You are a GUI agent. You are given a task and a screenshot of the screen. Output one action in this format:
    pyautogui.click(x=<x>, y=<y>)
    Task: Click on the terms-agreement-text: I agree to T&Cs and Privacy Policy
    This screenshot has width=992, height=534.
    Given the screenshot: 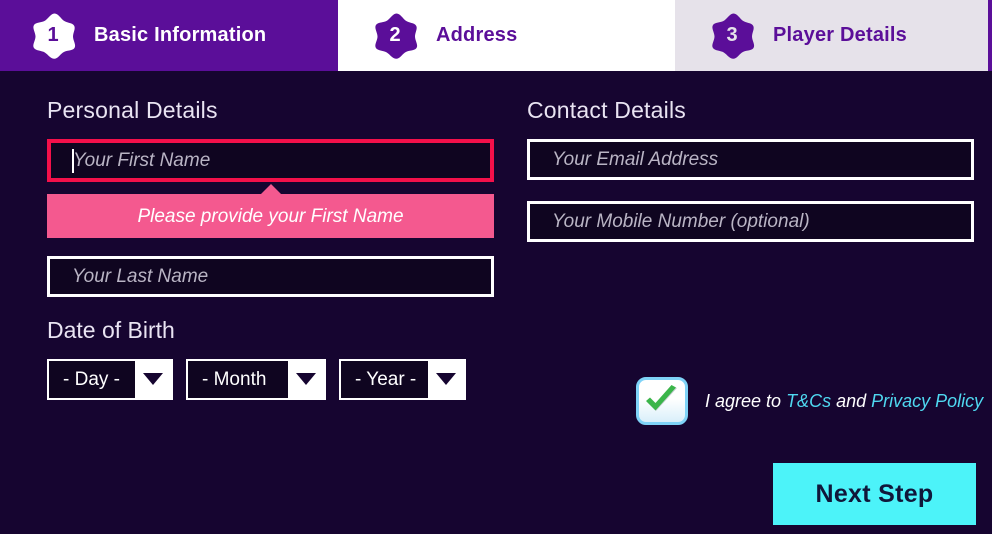 What is the action you would take?
    pyautogui.click(x=844, y=401)
    